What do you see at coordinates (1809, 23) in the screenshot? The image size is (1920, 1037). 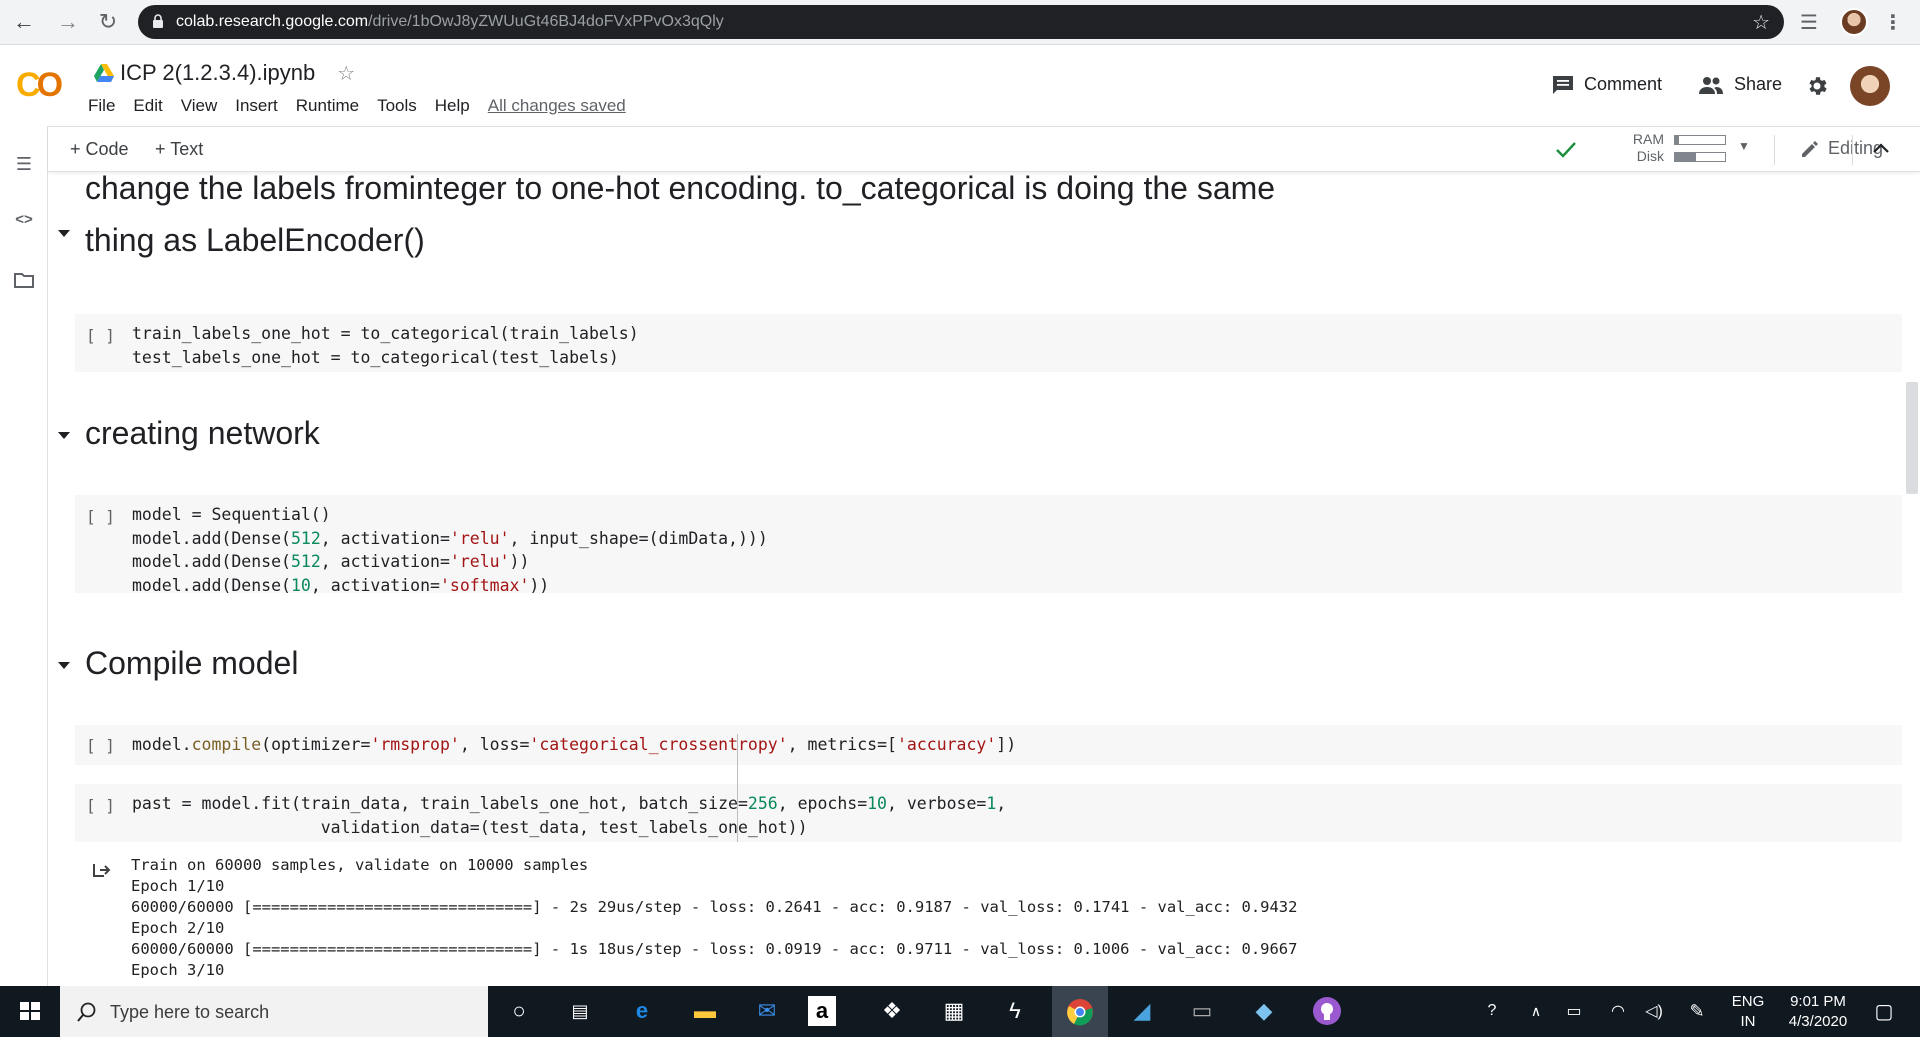 I see `reading-list-icon: ☰` at bounding box center [1809, 23].